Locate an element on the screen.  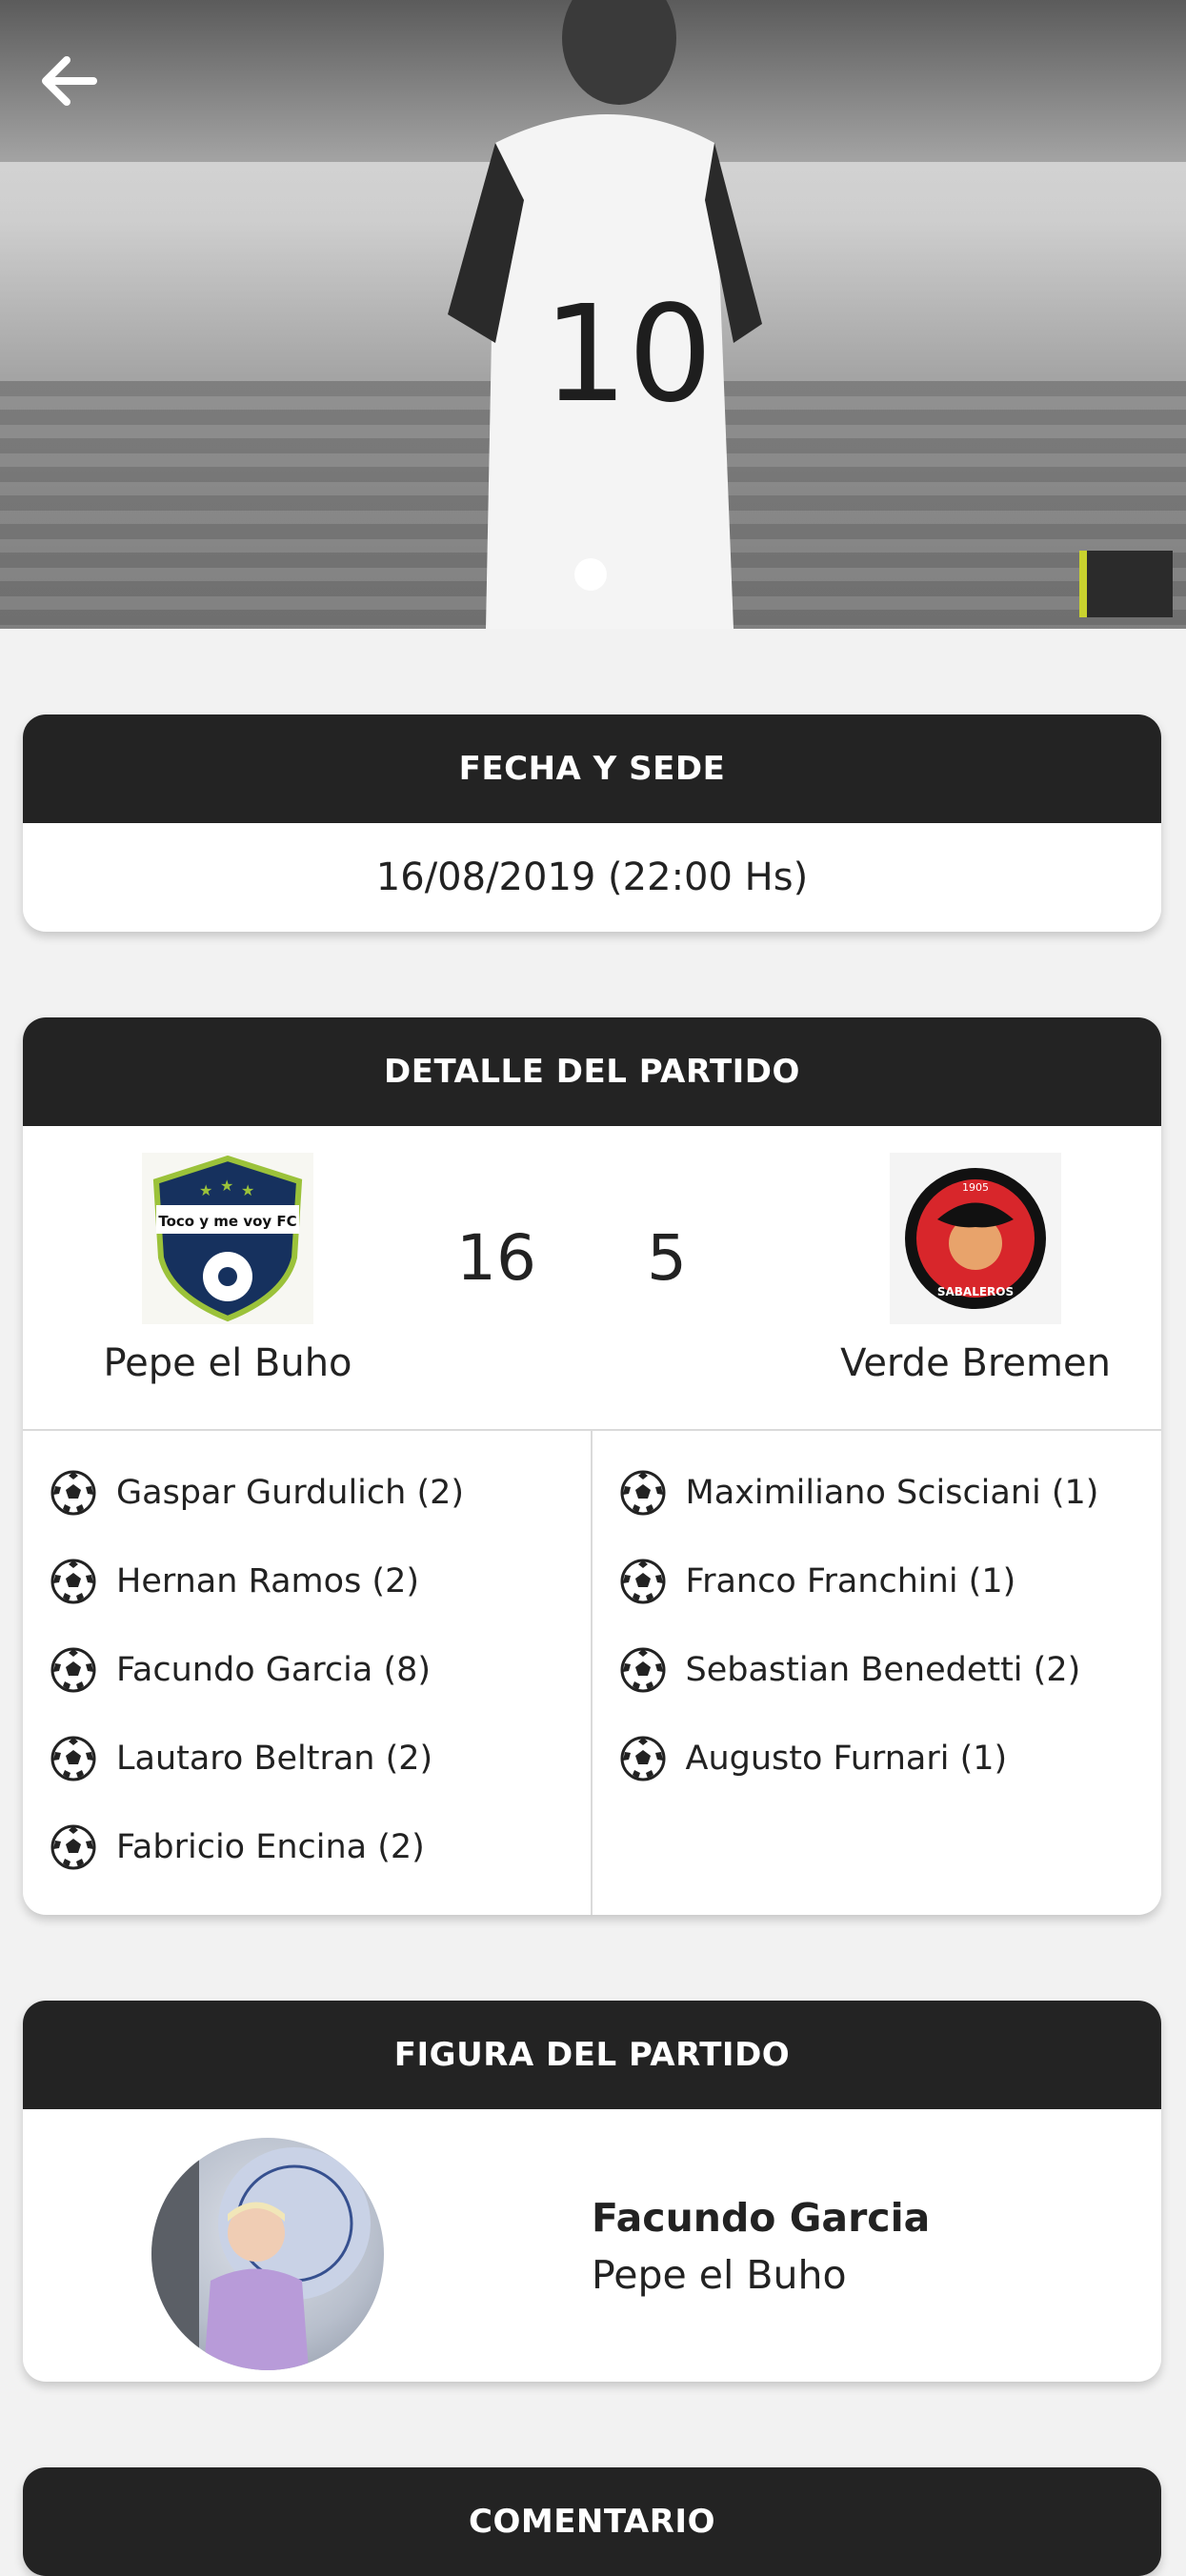
scorer-name: Sebastian Benedetti (2) is located at coordinates (883, 1669).